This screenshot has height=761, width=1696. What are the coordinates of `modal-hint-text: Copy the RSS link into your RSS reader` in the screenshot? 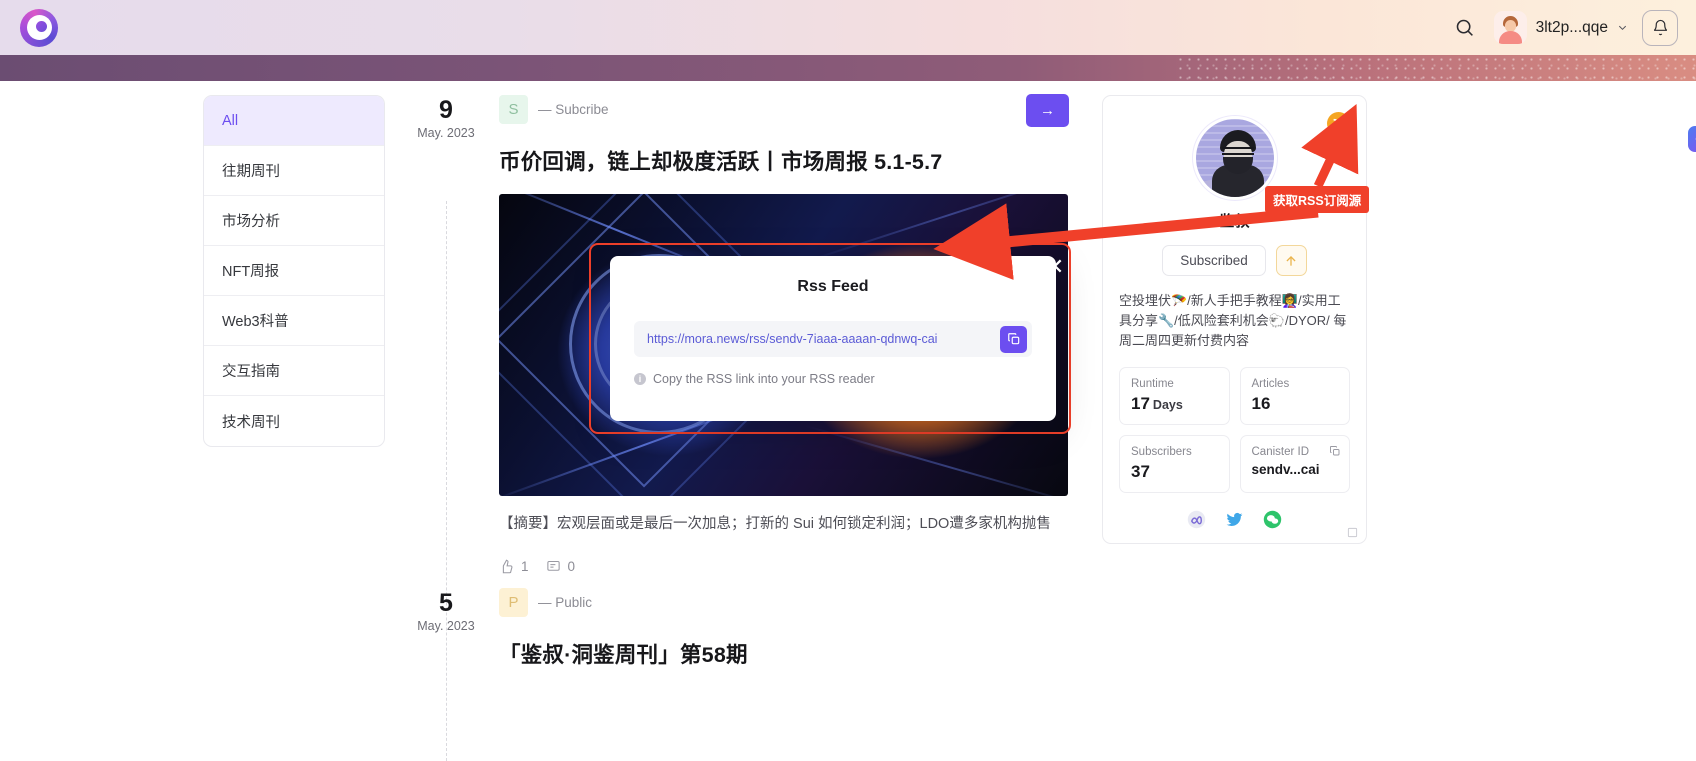 It's located at (764, 379).